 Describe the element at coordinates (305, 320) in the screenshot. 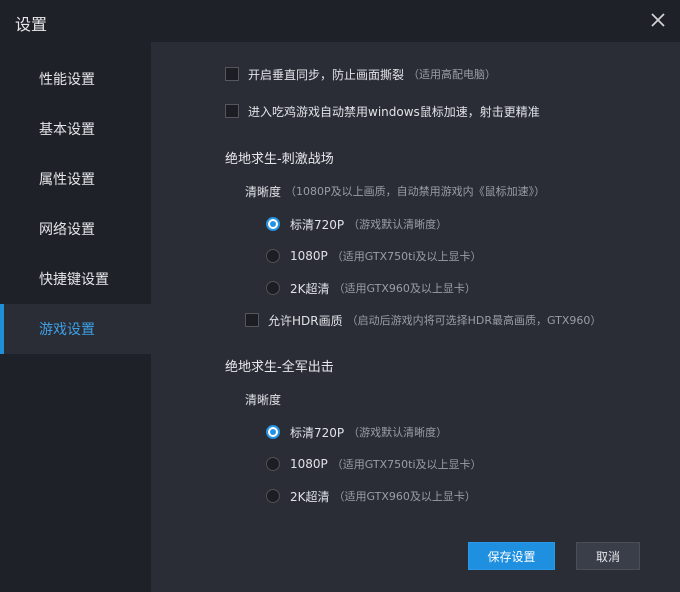

I see `hdr-label: 允许HDR画质` at that location.